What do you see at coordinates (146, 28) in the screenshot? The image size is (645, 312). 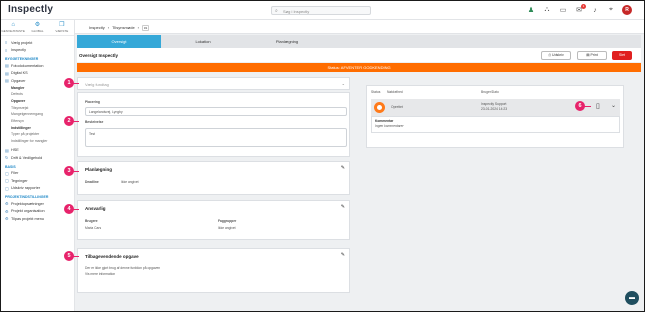 I see `breadcrumb-chip: #1` at bounding box center [146, 28].